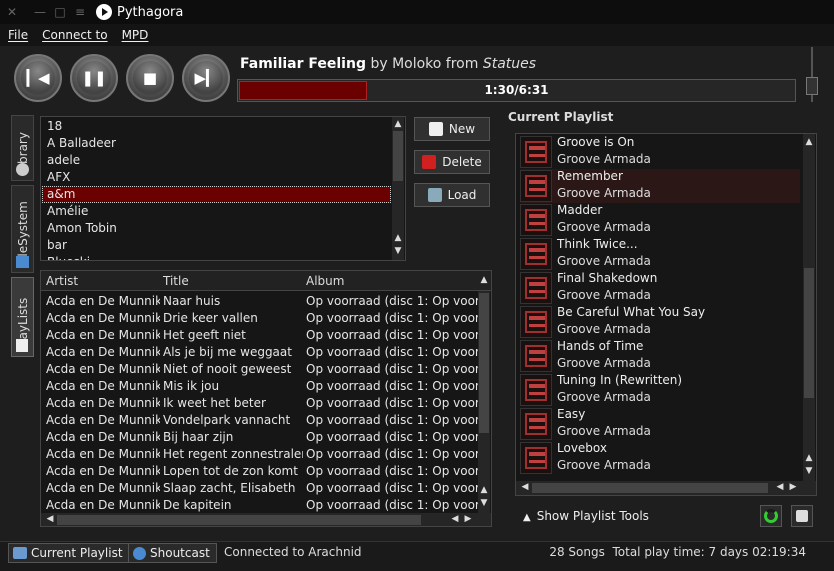 The width and height of the screenshot is (834, 571). I want to click on track-title: De kapitein, so click(197, 505).